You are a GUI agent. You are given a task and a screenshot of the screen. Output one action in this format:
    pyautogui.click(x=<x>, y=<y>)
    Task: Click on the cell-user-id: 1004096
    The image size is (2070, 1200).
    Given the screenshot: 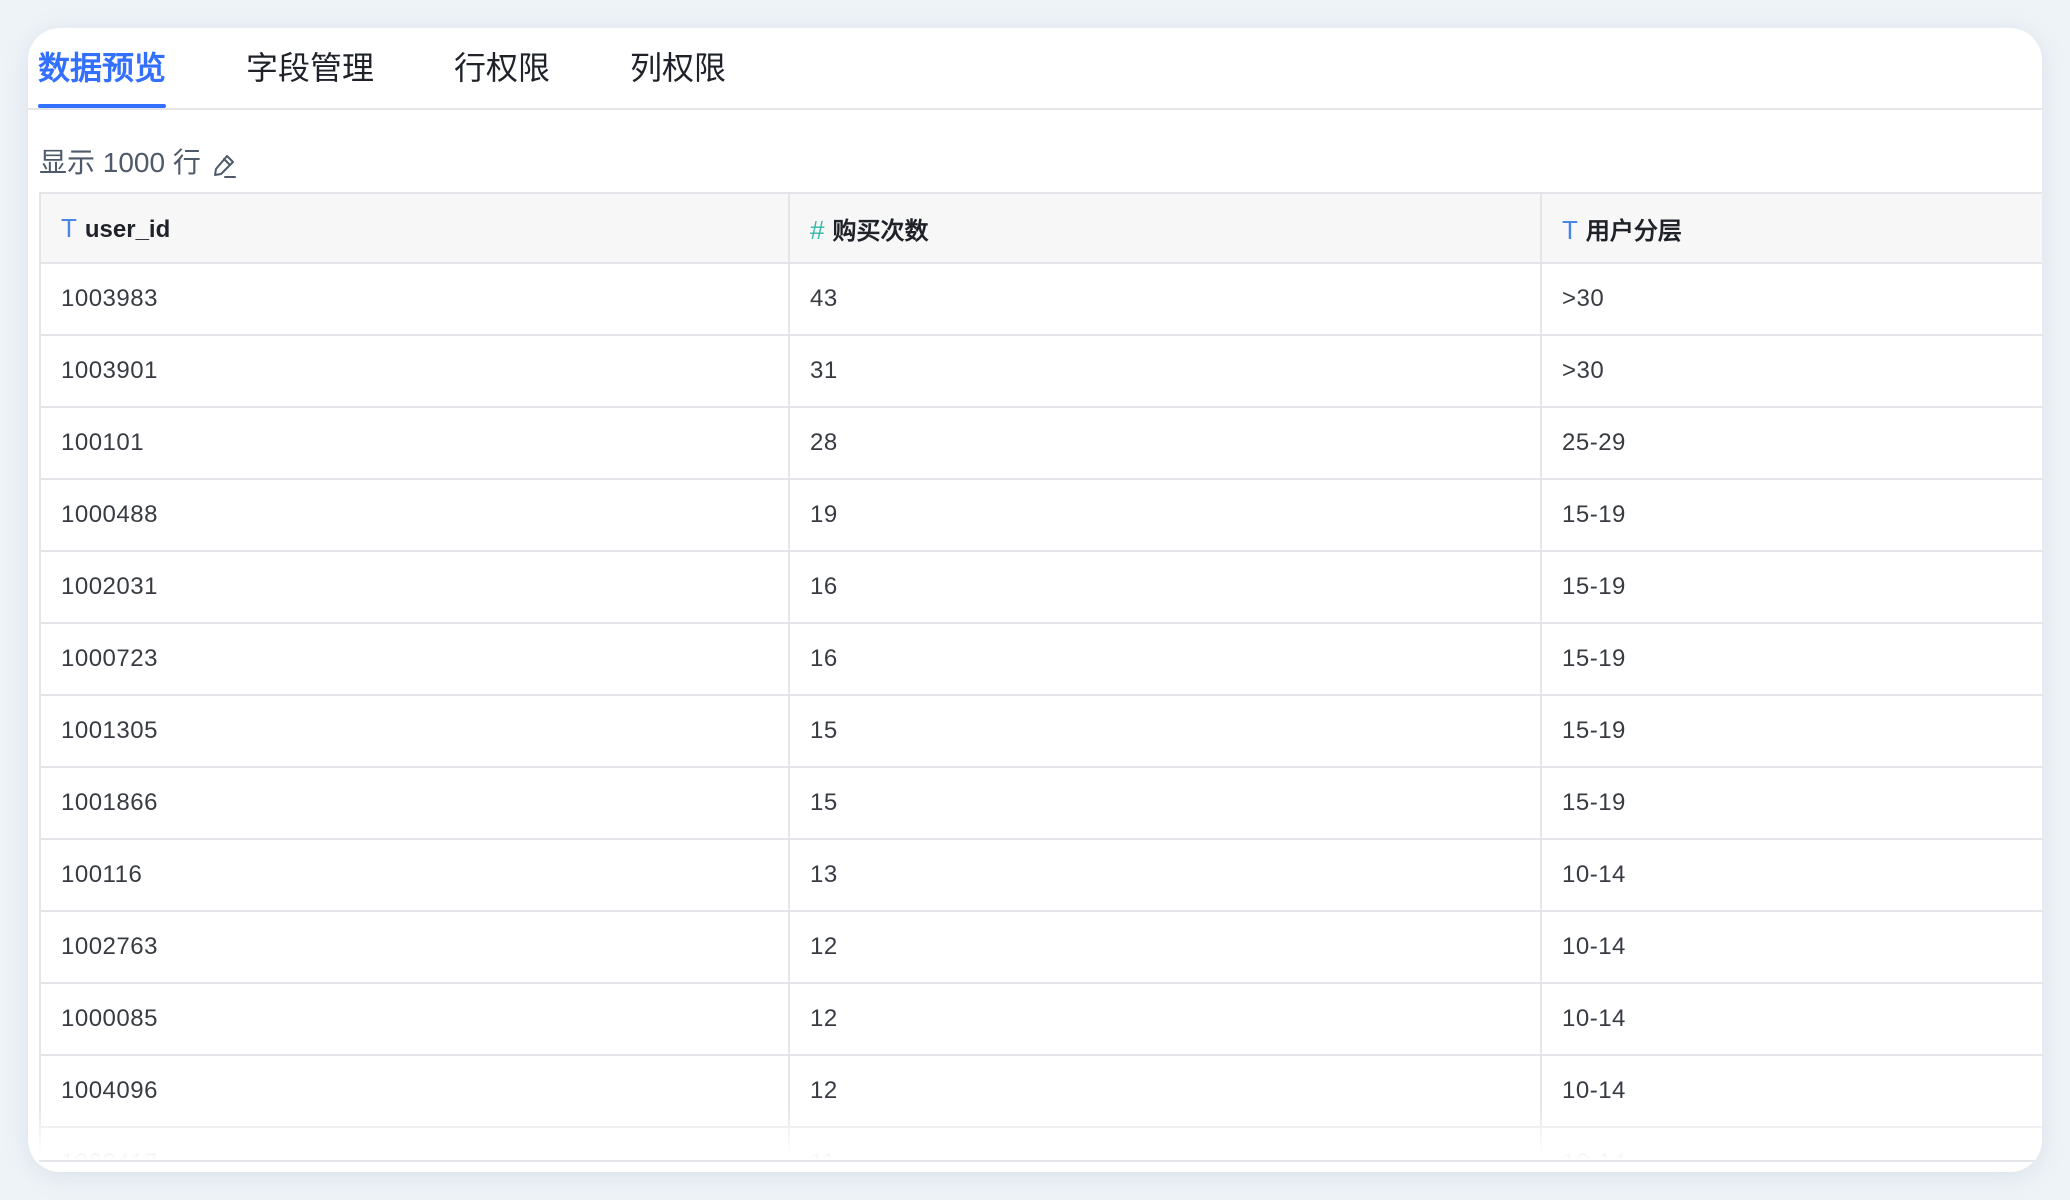 What is the action you would take?
    pyautogui.click(x=415, y=1091)
    